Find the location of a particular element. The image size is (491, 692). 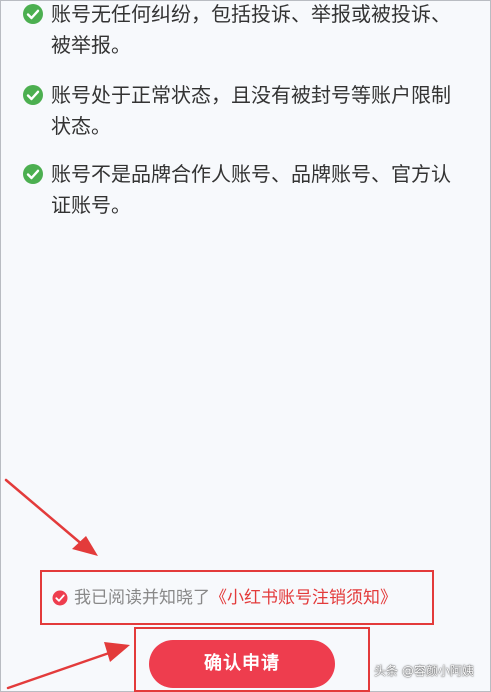

agreement-row: 我已阅读并知晓了《小红书账号注销须知》 is located at coordinates (237, 597).